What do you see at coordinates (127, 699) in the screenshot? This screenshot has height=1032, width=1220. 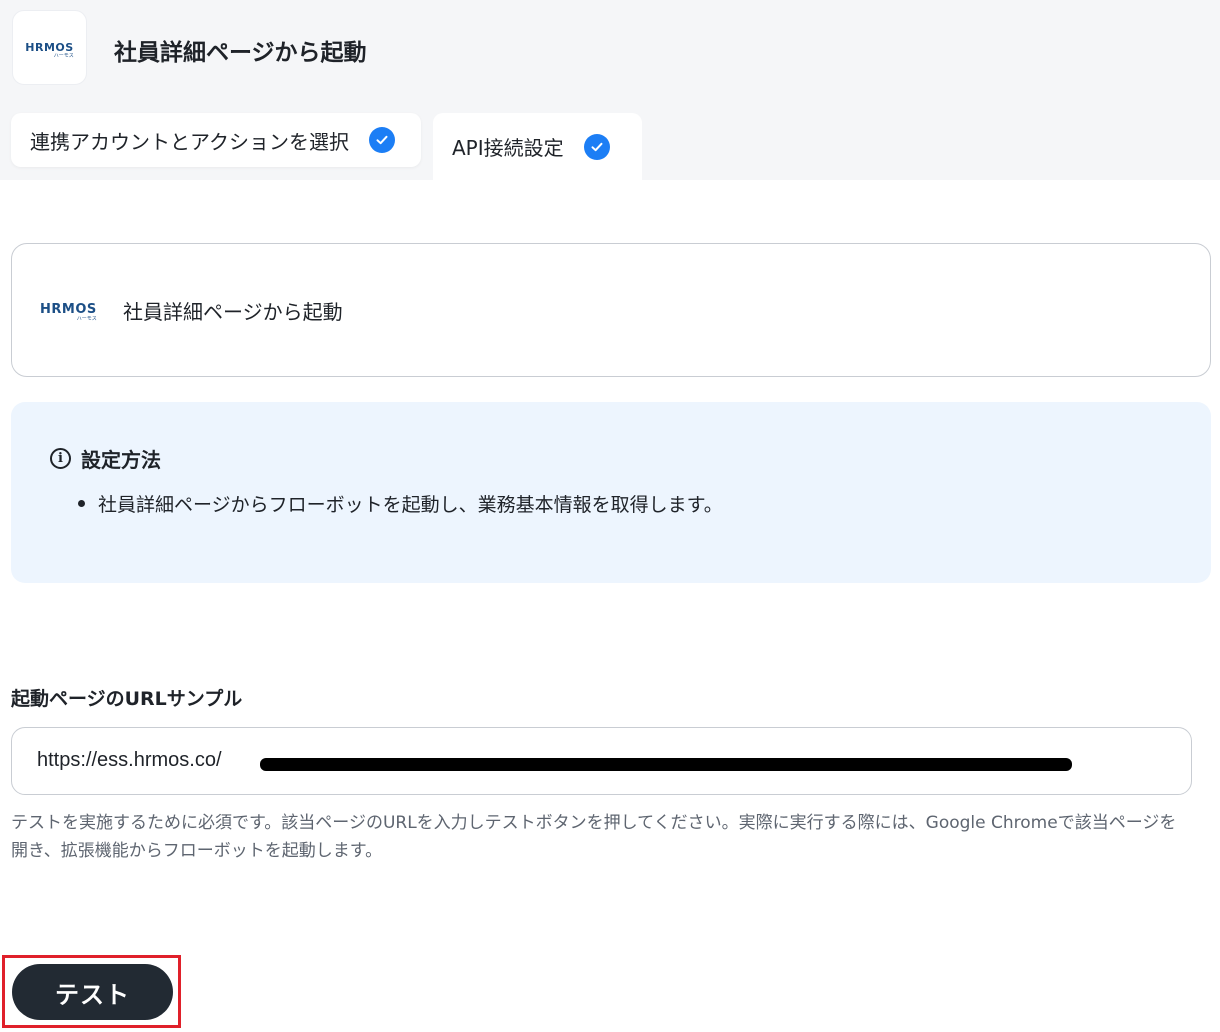 I see `url-field-label: 起動ページのURLサンプル` at bounding box center [127, 699].